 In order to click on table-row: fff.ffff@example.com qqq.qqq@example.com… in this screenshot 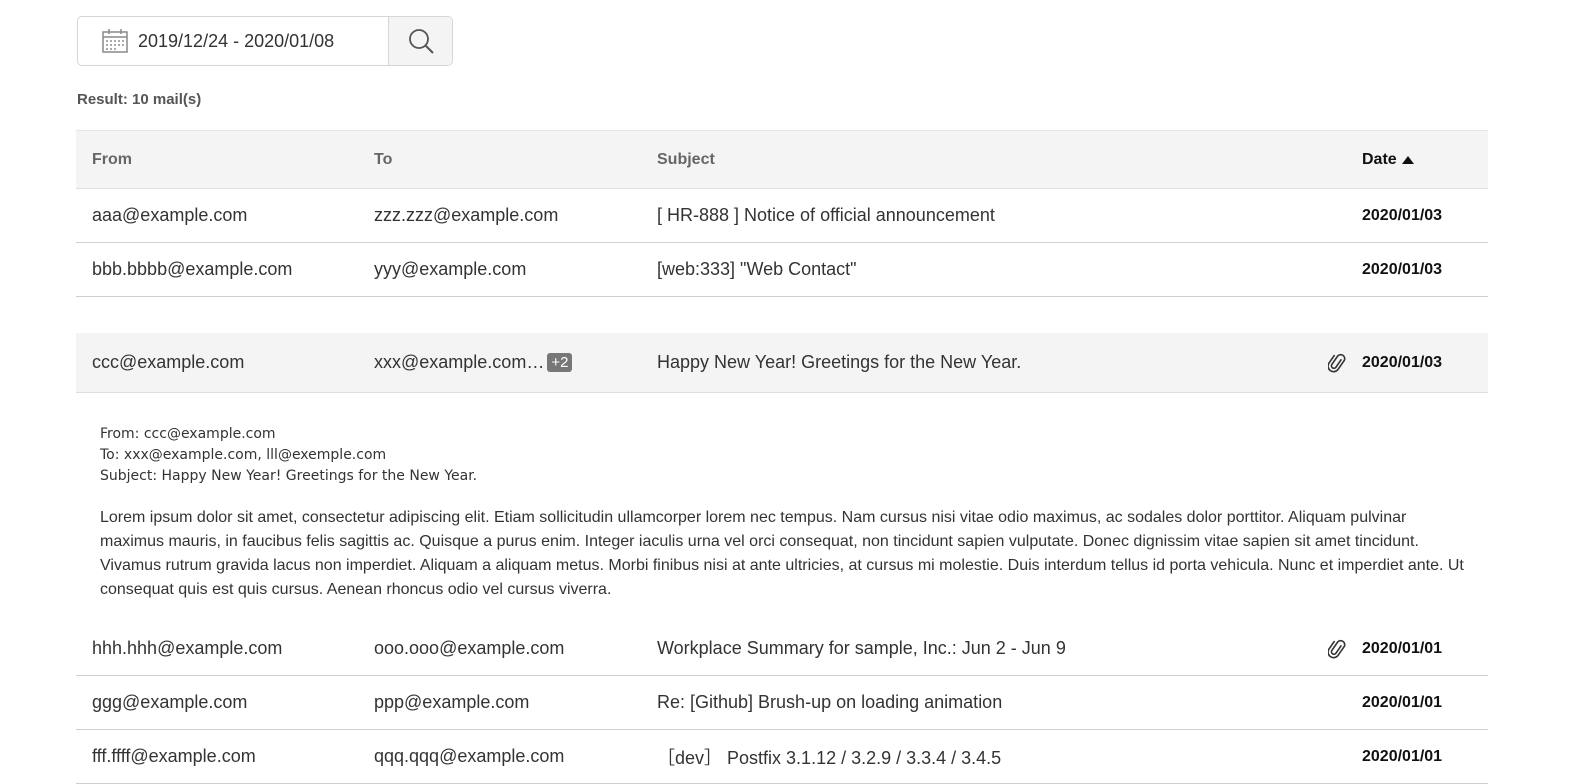, I will do `click(782, 757)`.